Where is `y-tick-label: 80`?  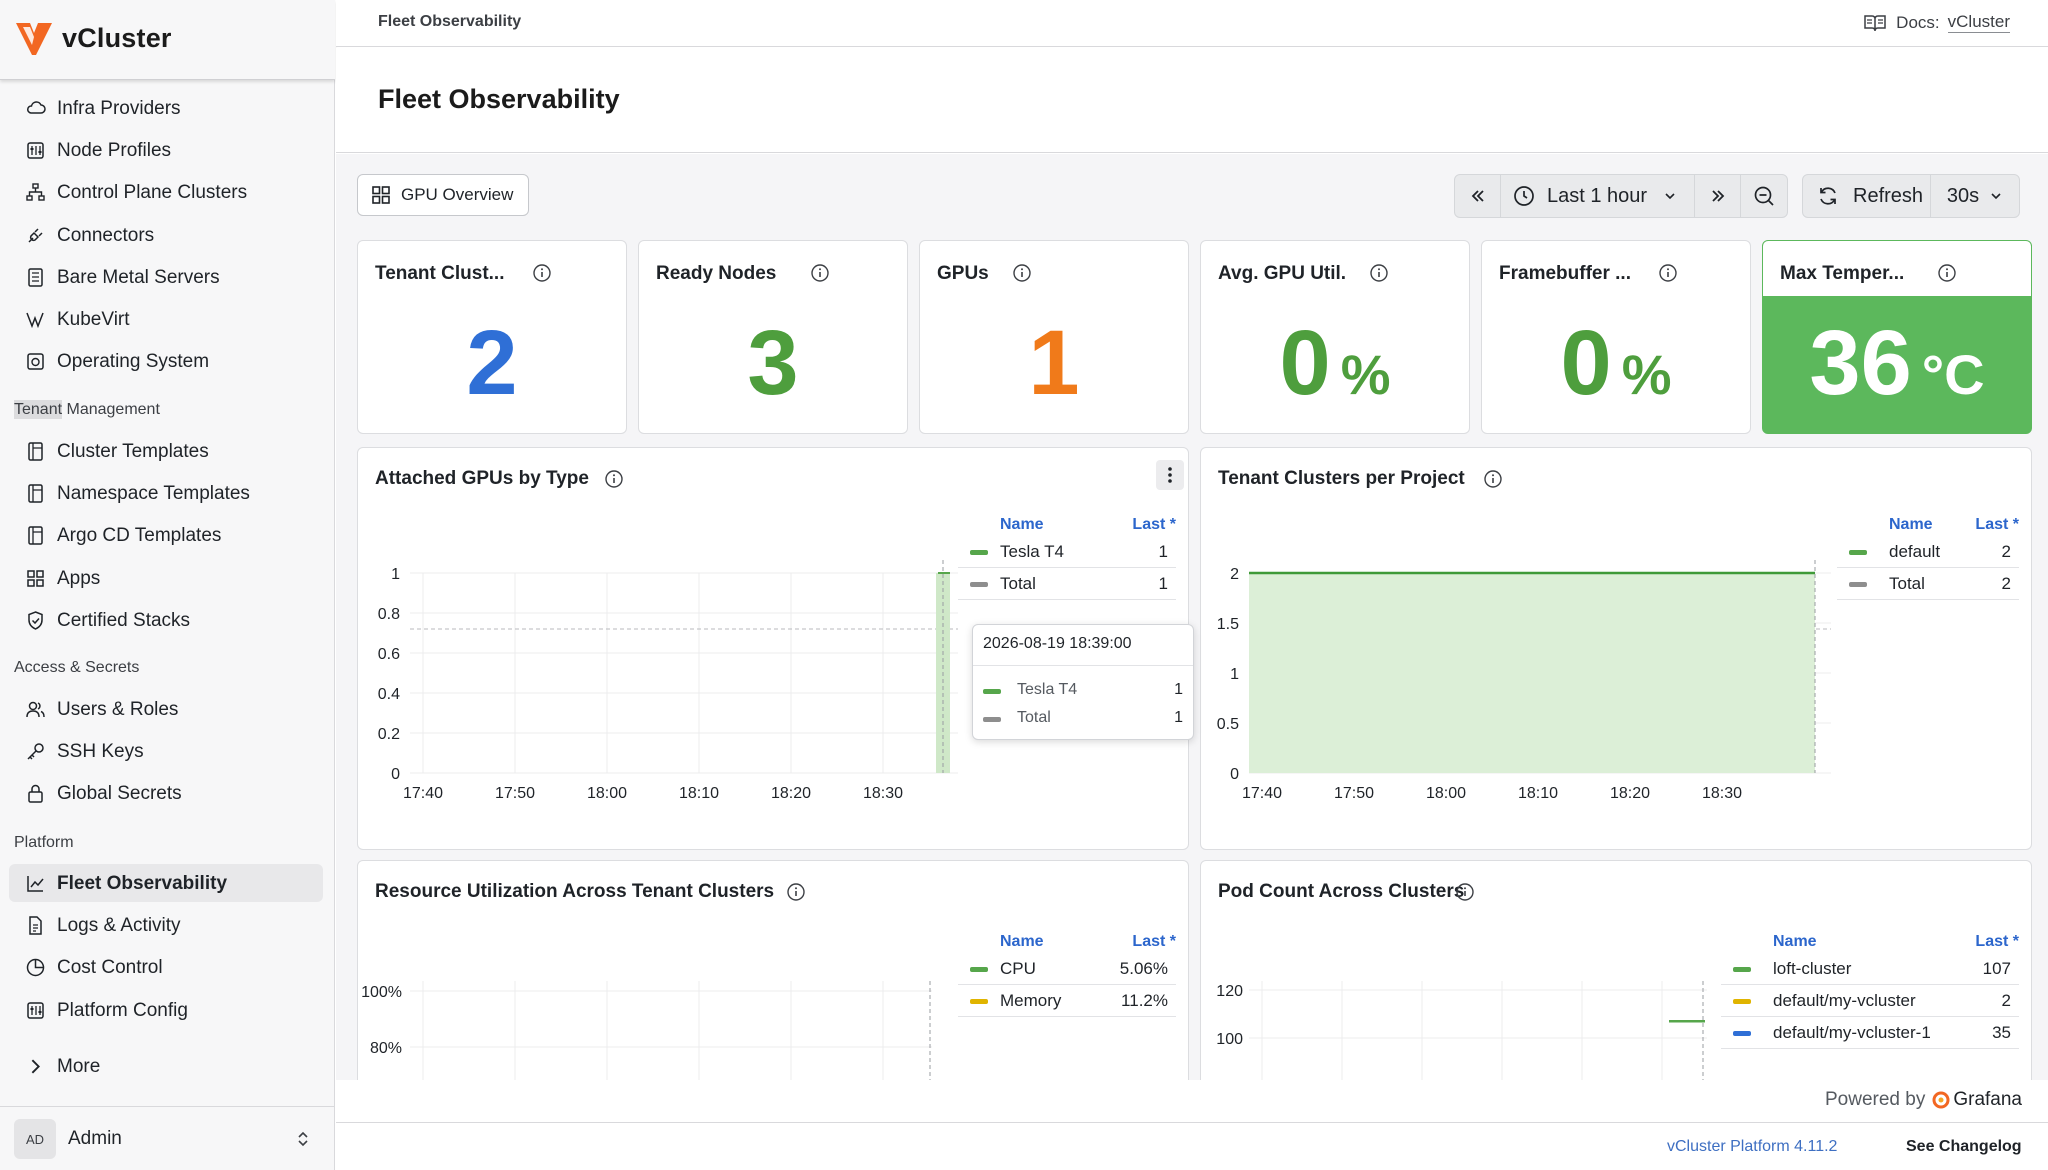
y-tick-label: 80 is located at coordinates (1234, 1079).